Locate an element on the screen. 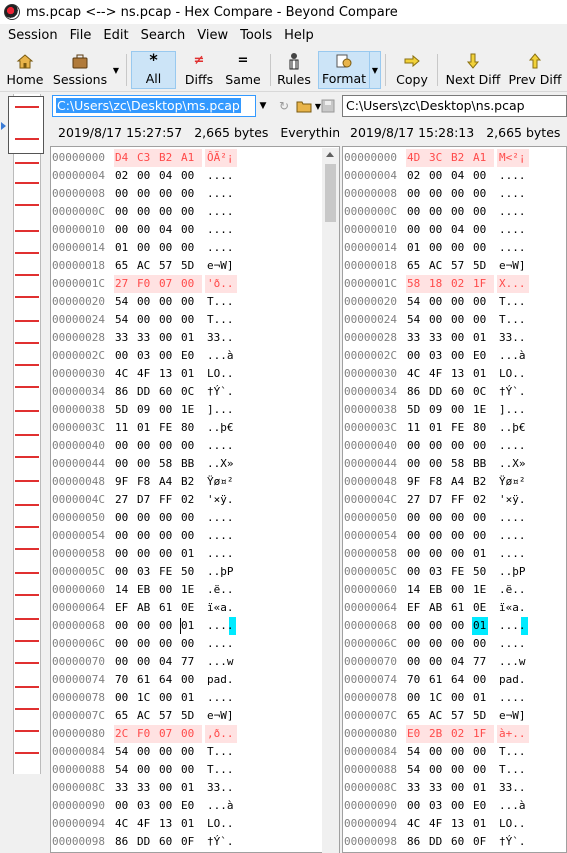  hex-byte: 0F is located at coordinates (480, 842).